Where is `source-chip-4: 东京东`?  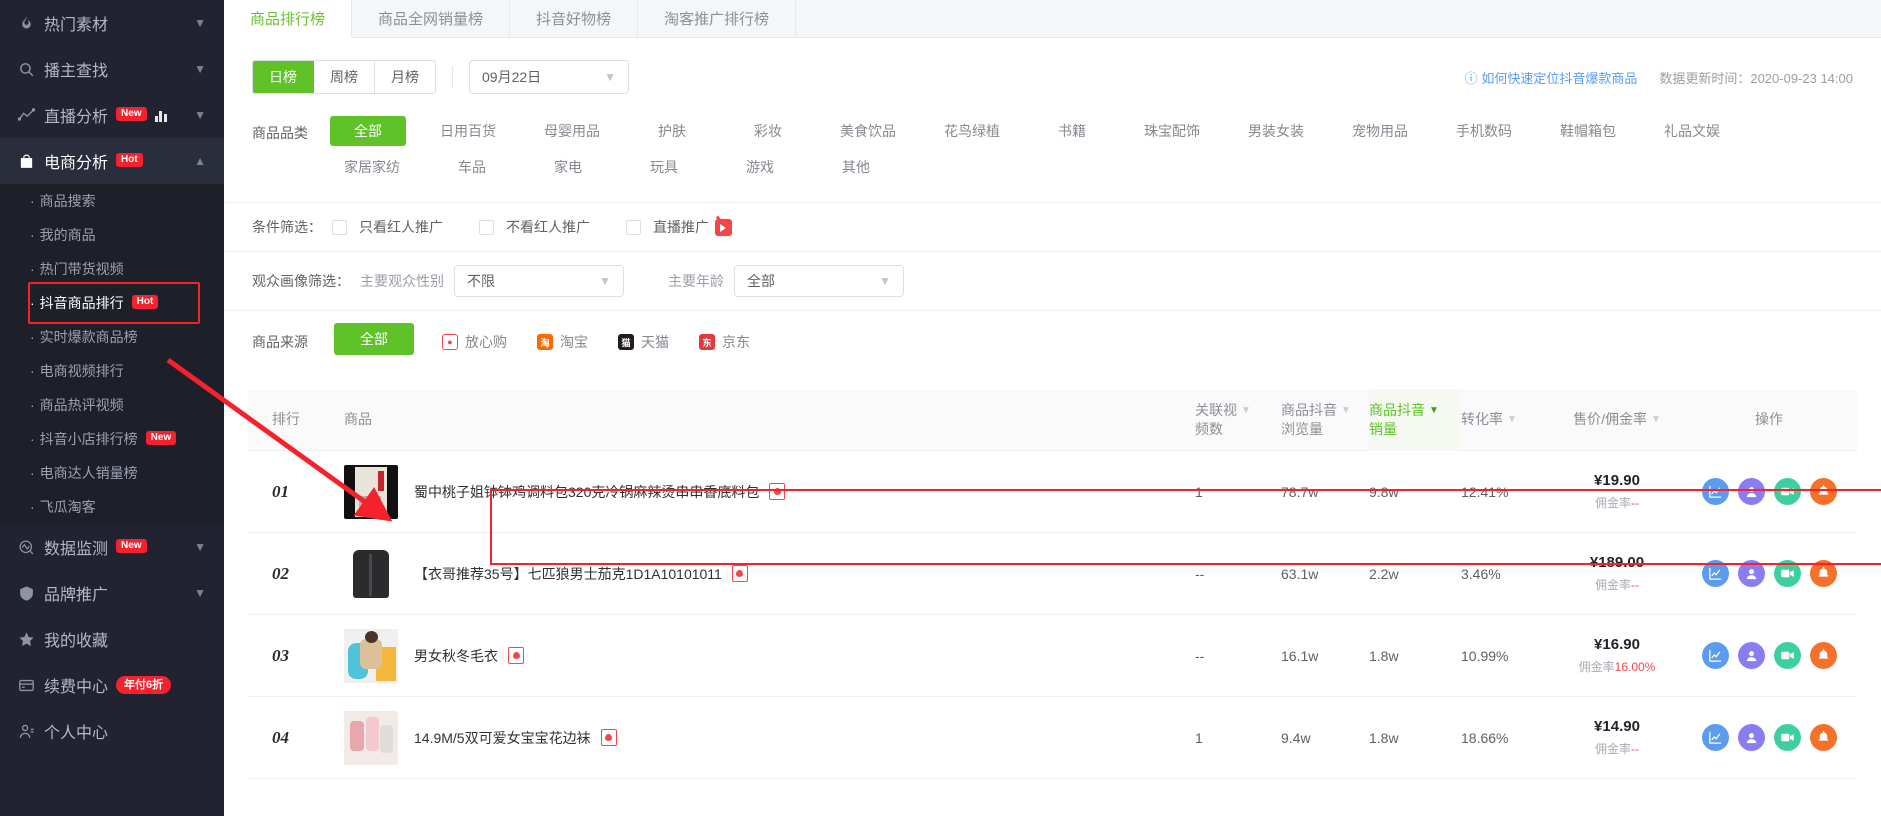
source-chip-4: 东京东 is located at coordinates (724, 342).